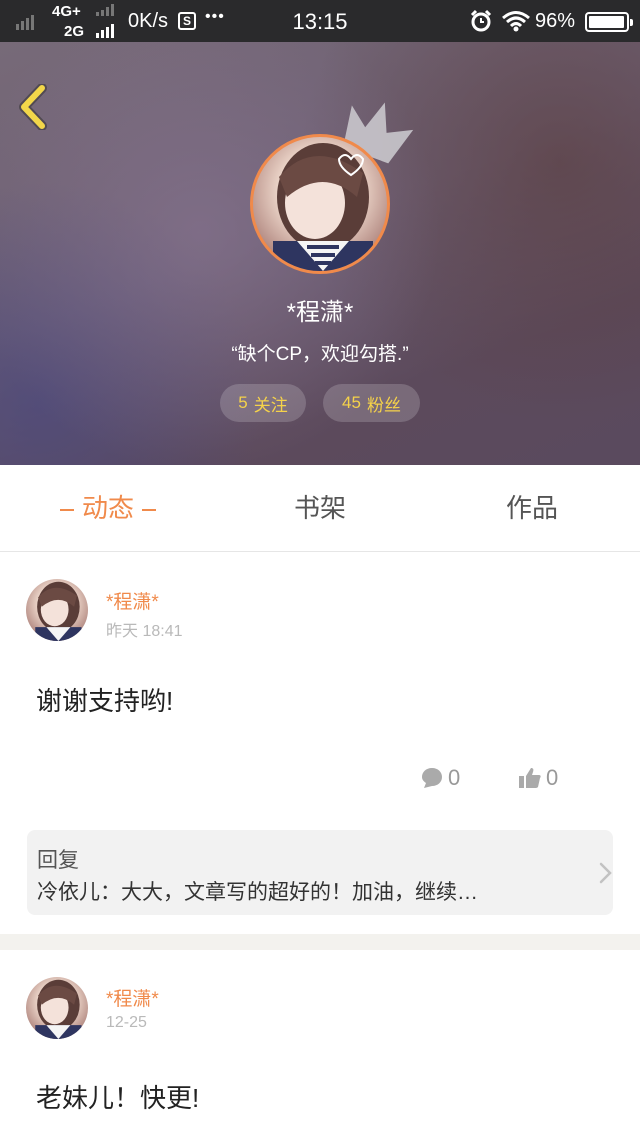 The width and height of the screenshot is (640, 1138). Describe the element at coordinates (552, 777) in the screenshot. I see `like-count: 0` at that location.